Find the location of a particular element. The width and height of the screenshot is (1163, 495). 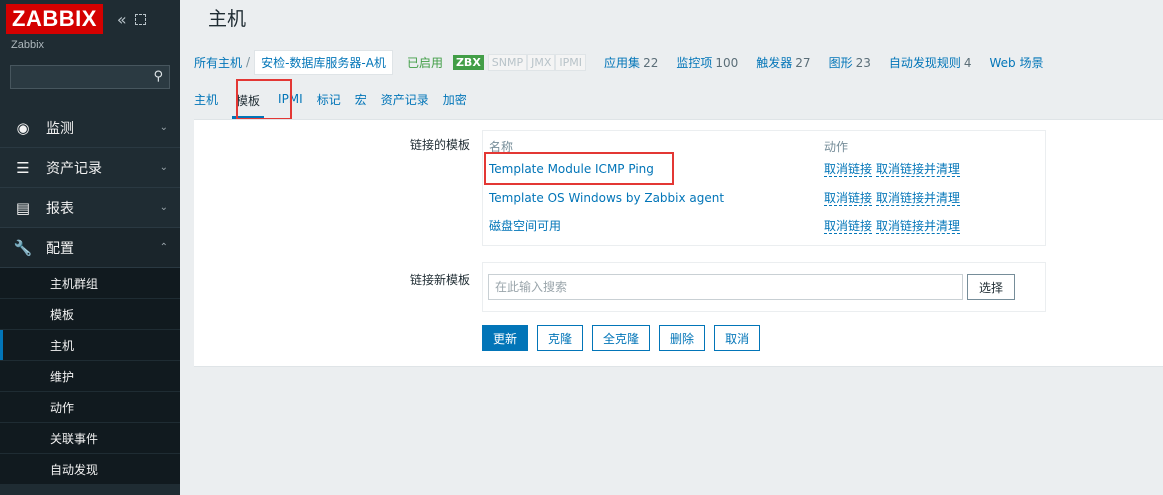

cancel-button: 取消 is located at coordinates (737, 338).